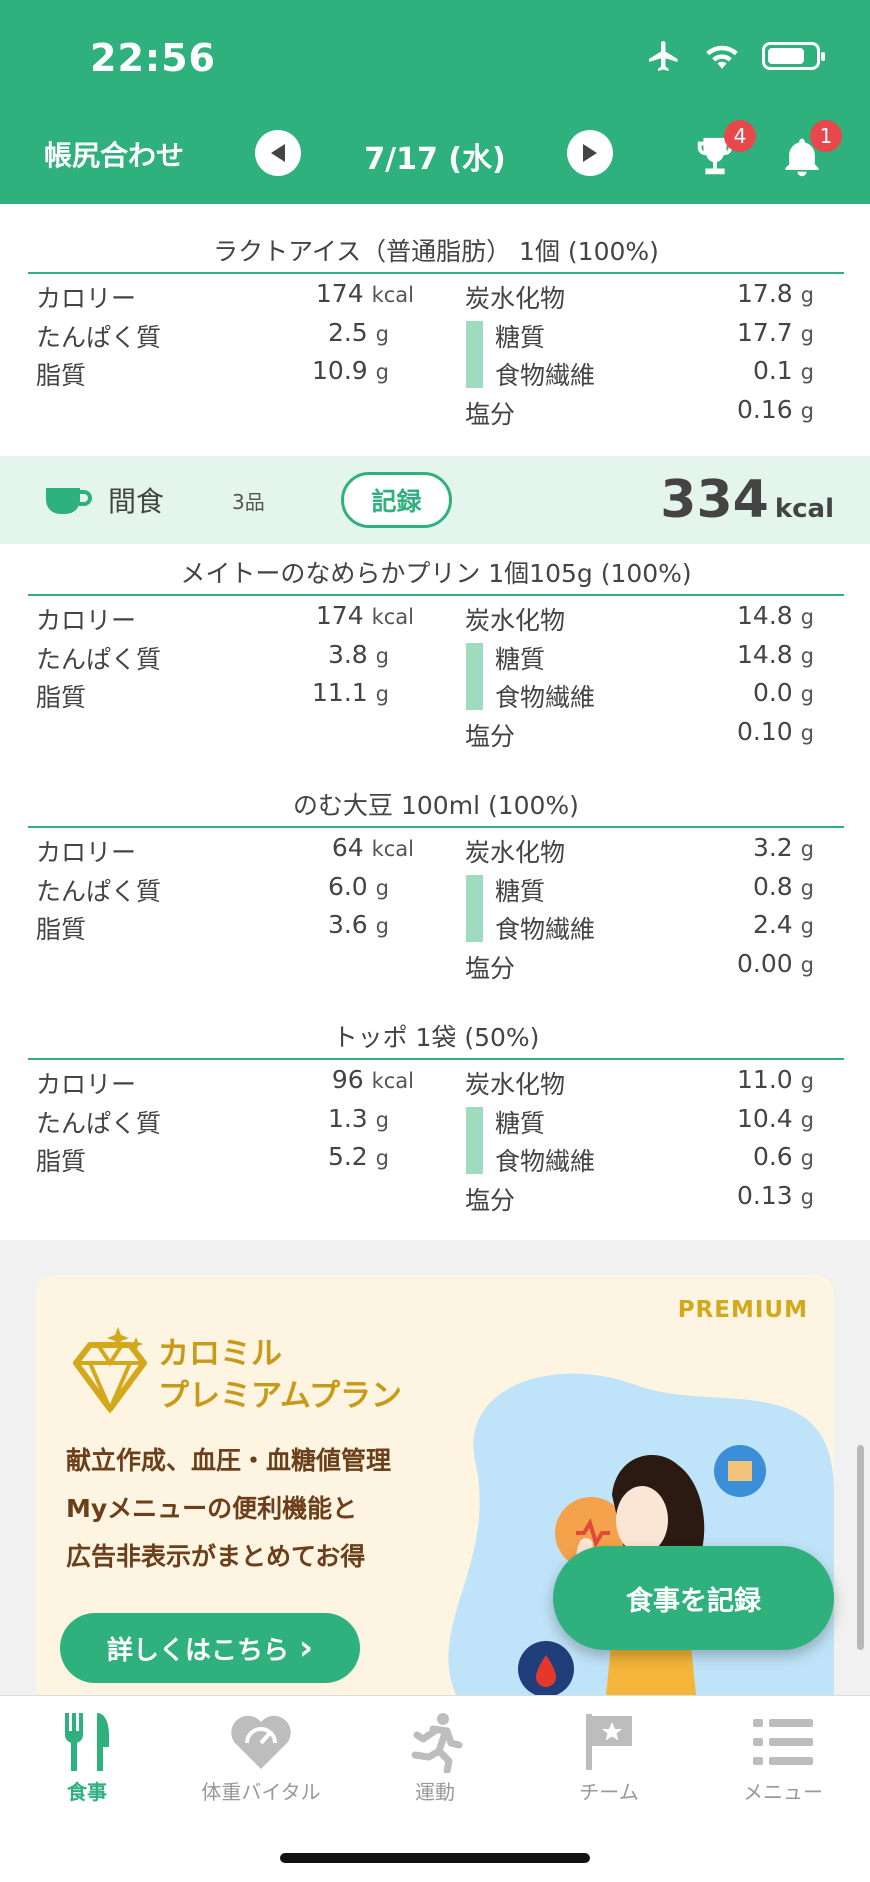  Describe the element at coordinates (783, 1156) in the screenshot. I see `fiber-value: 0.6 g` at that location.